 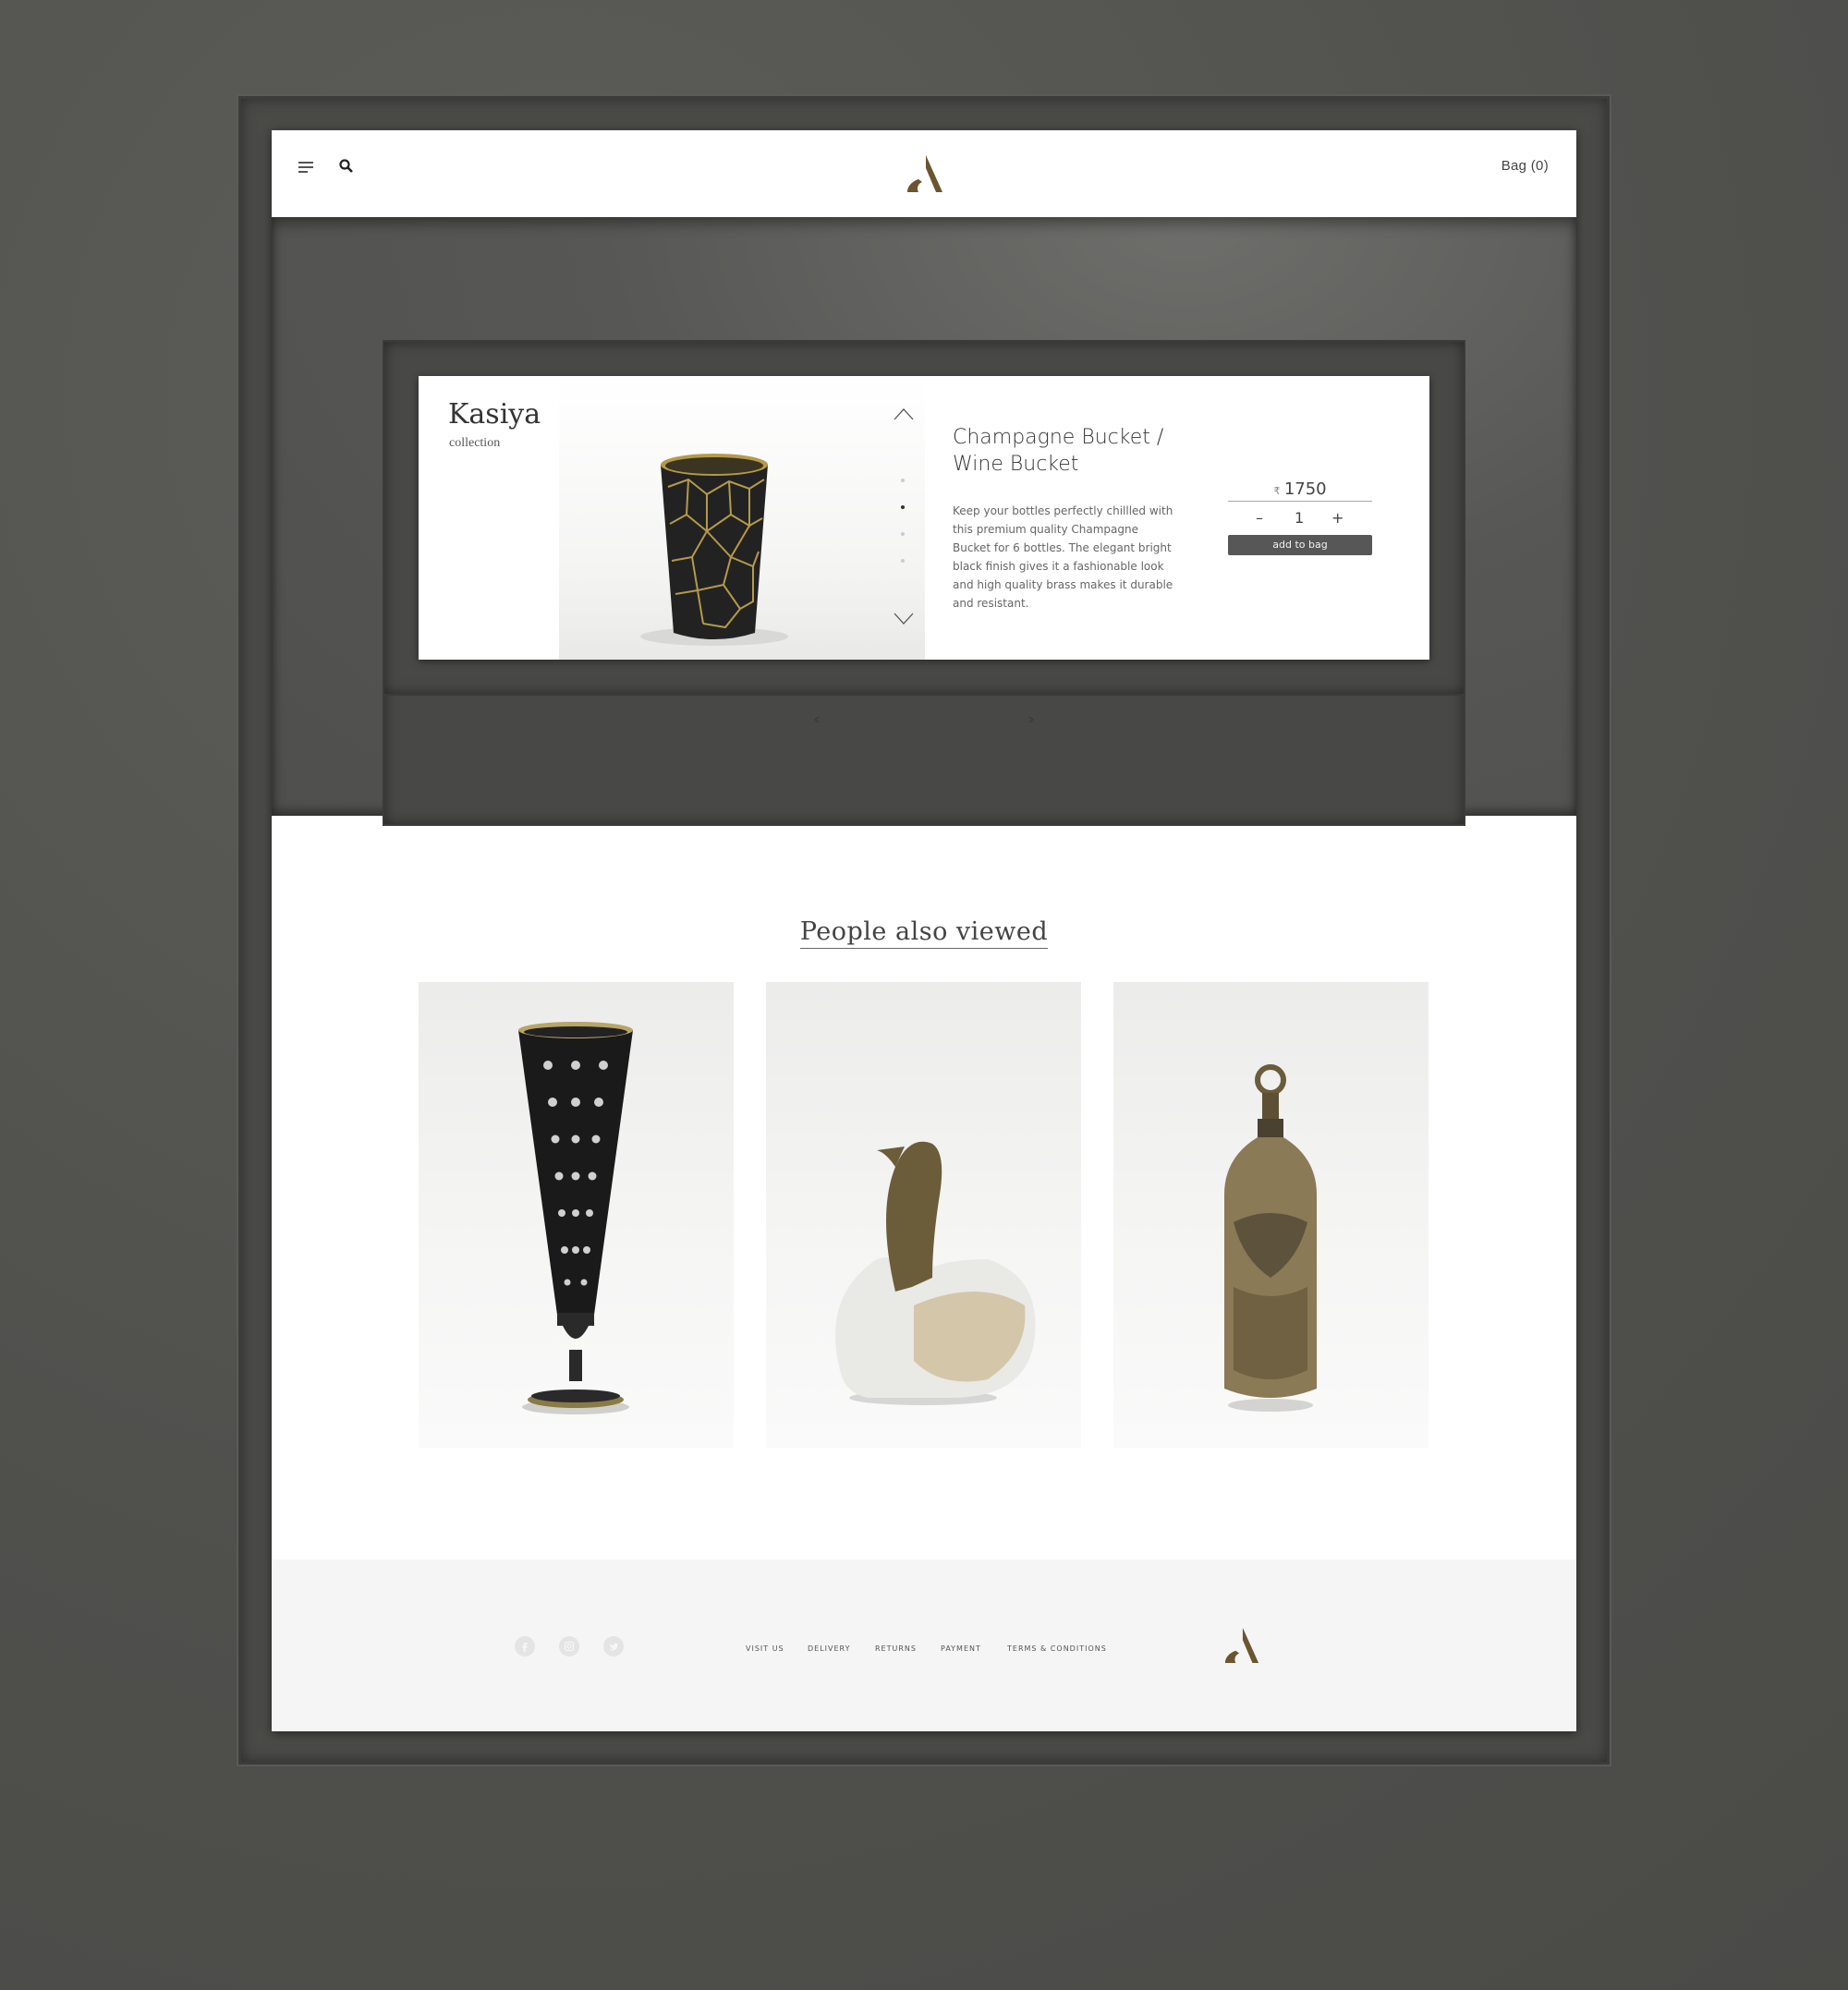 What do you see at coordinates (903, 507) in the screenshot?
I see `image-dot-active` at bounding box center [903, 507].